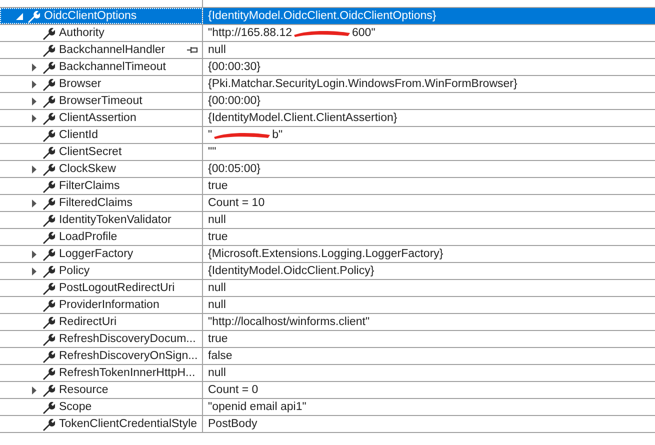 This screenshot has height=445, width=655. What do you see at coordinates (75, 407) in the screenshot?
I see `property-name: Scope` at bounding box center [75, 407].